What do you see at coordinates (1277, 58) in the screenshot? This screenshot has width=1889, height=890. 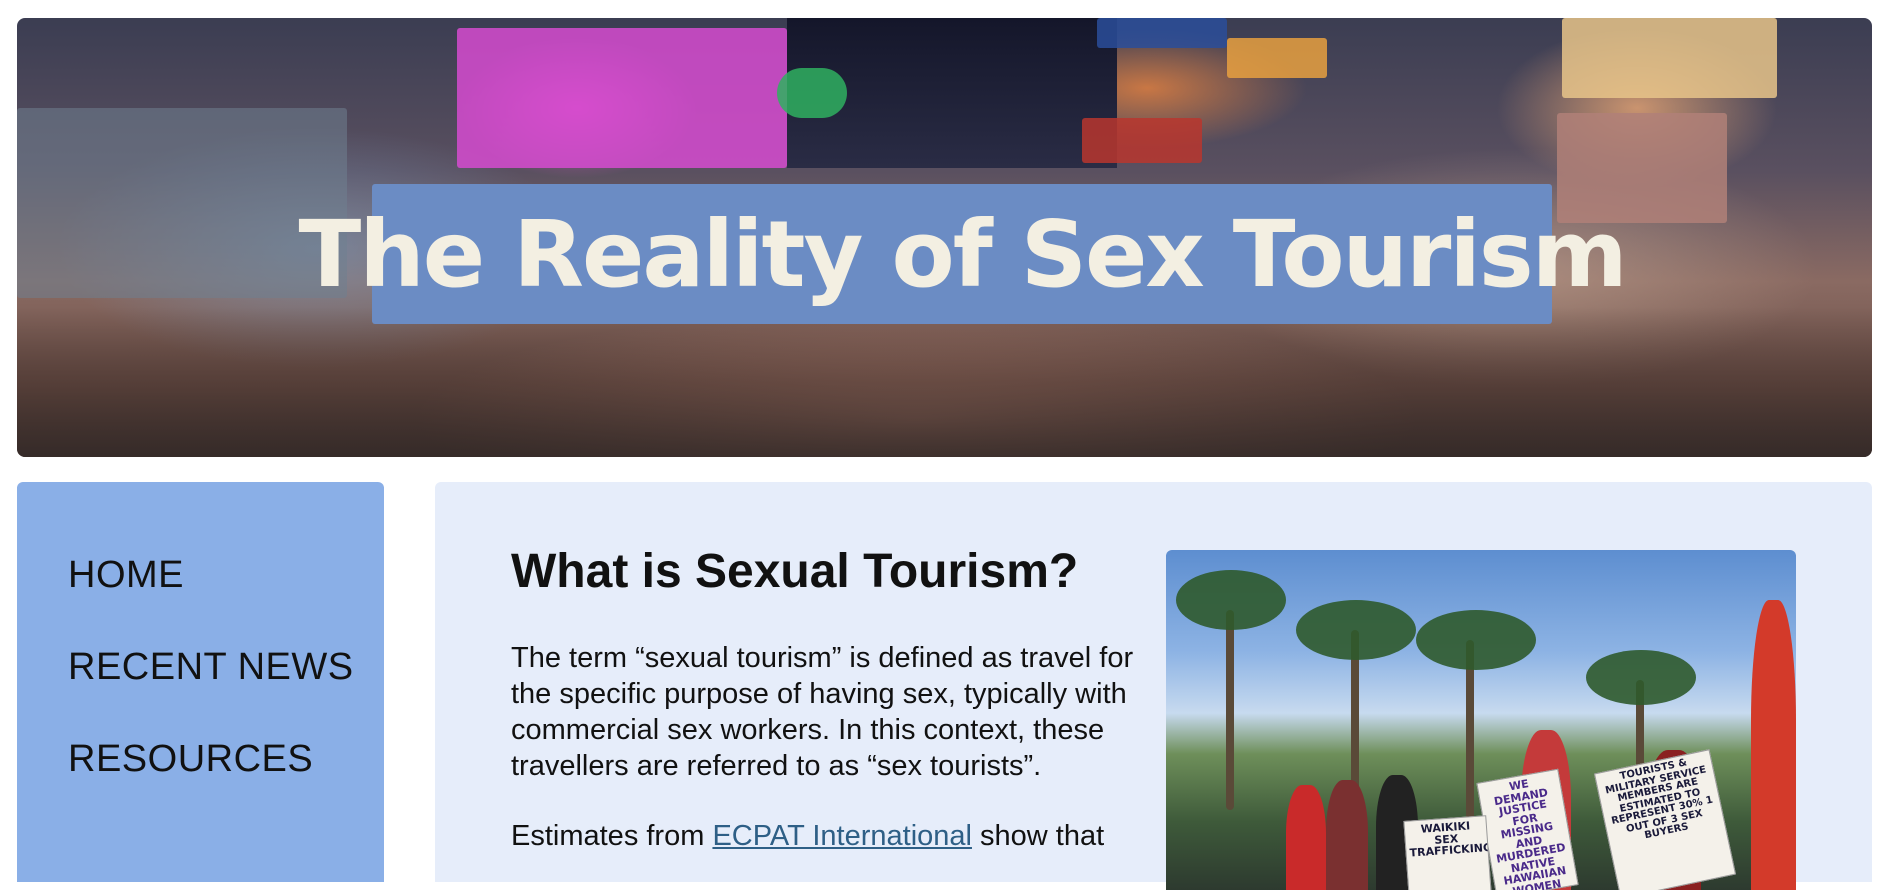 I see `hero-sign-orange` at bounding box center [1277, 58].